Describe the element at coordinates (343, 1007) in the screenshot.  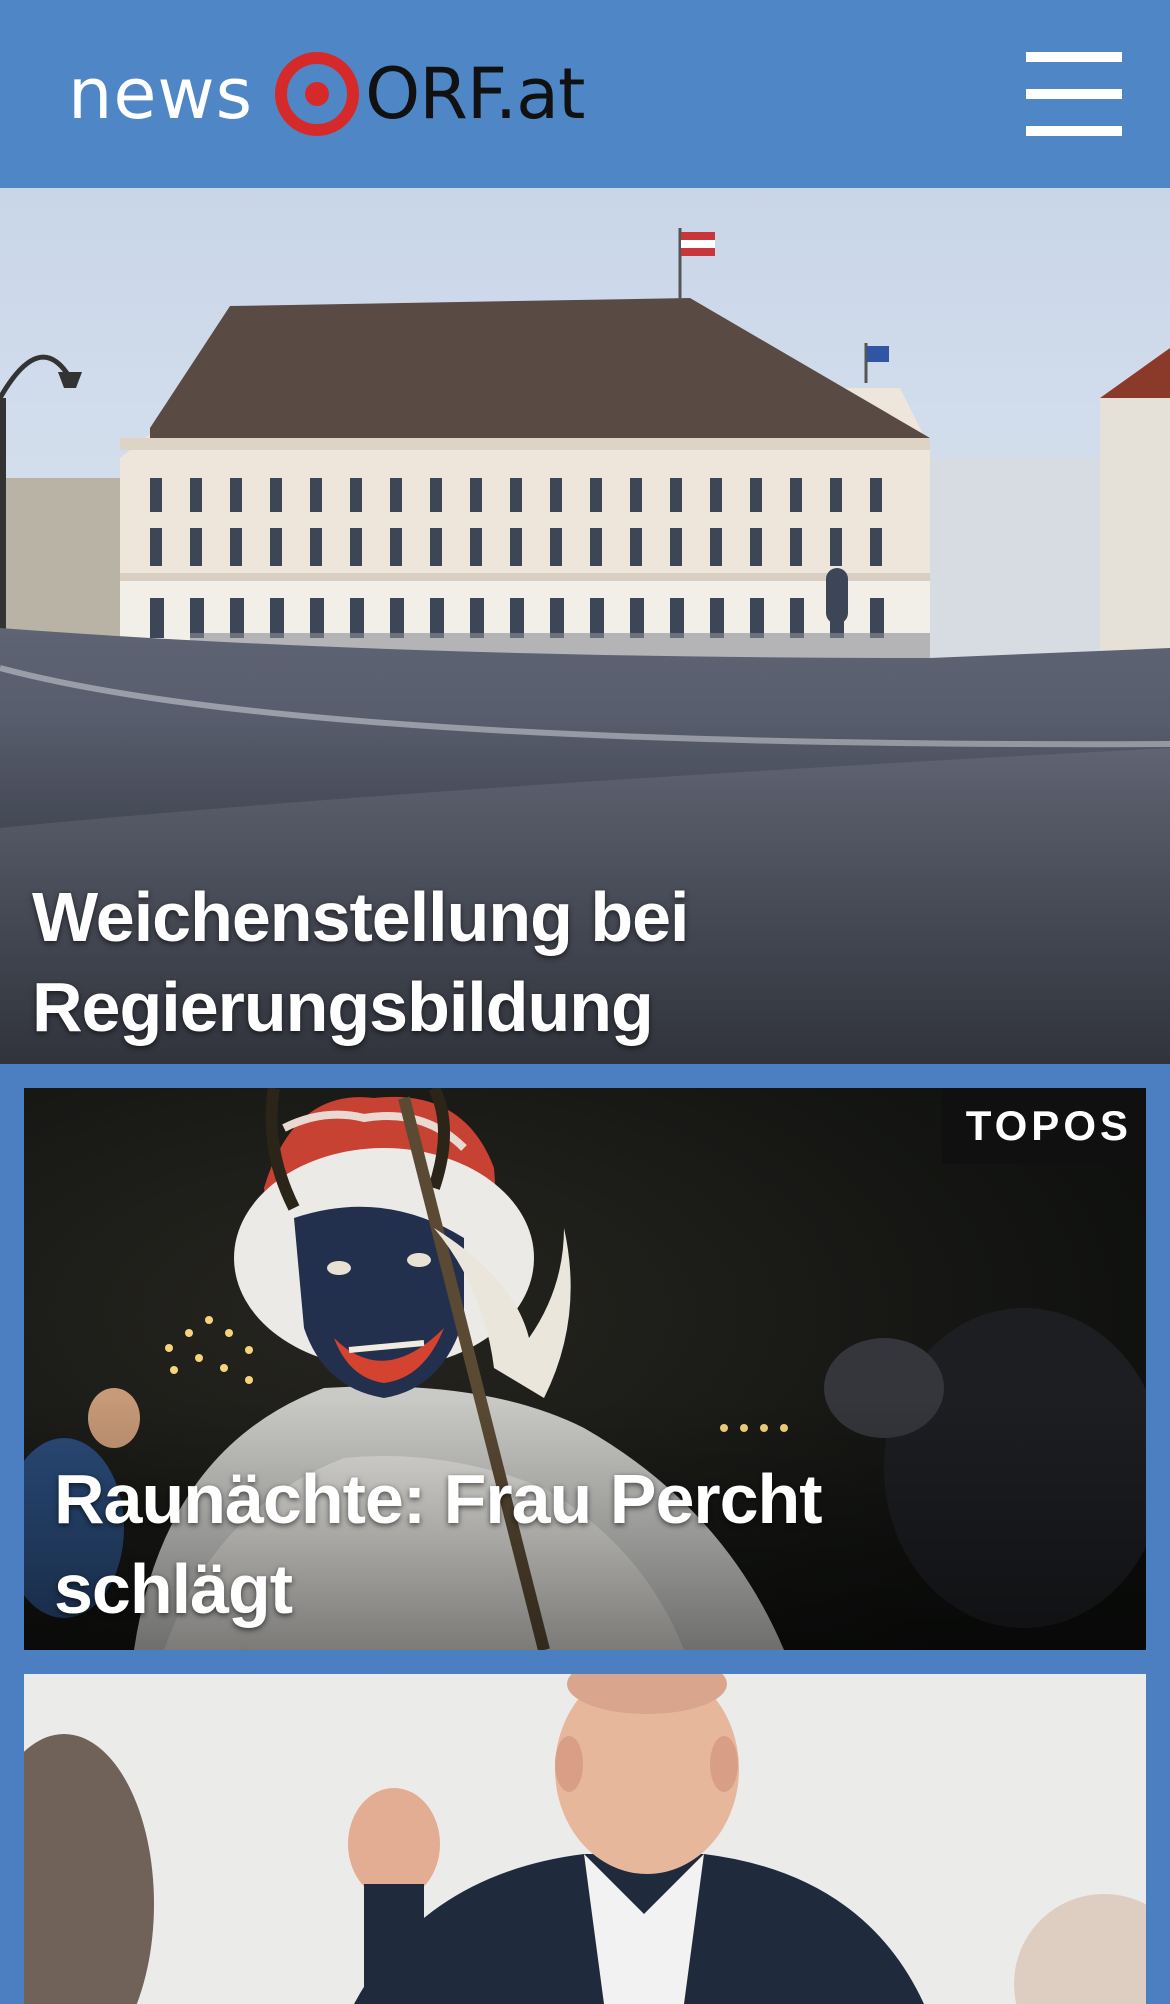
I see `headline-line-2: Regierungsbildung` at that location.